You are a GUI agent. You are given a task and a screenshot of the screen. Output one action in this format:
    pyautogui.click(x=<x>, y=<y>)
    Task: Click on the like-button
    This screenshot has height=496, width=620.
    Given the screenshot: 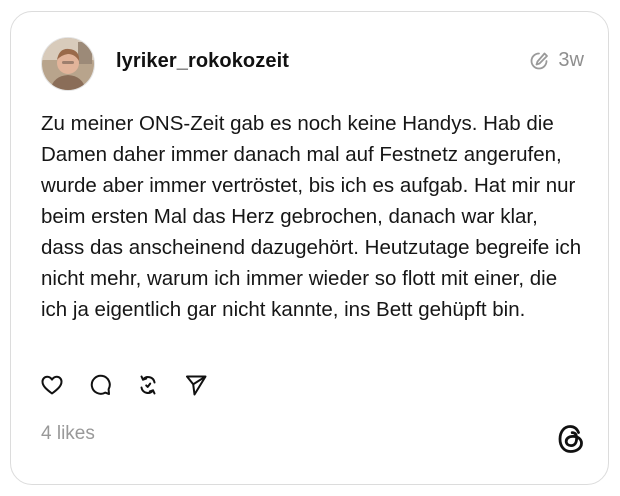 What is the action you would take?
    pyautogui.click(x=52, y=385)
    